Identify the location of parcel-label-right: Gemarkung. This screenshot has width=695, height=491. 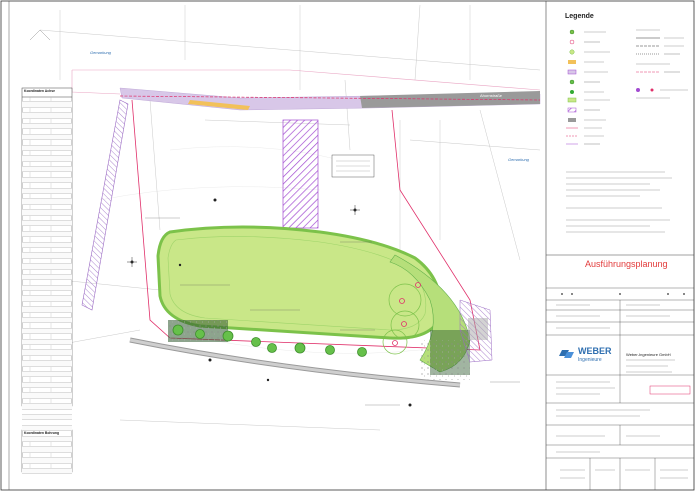
(518, 159).